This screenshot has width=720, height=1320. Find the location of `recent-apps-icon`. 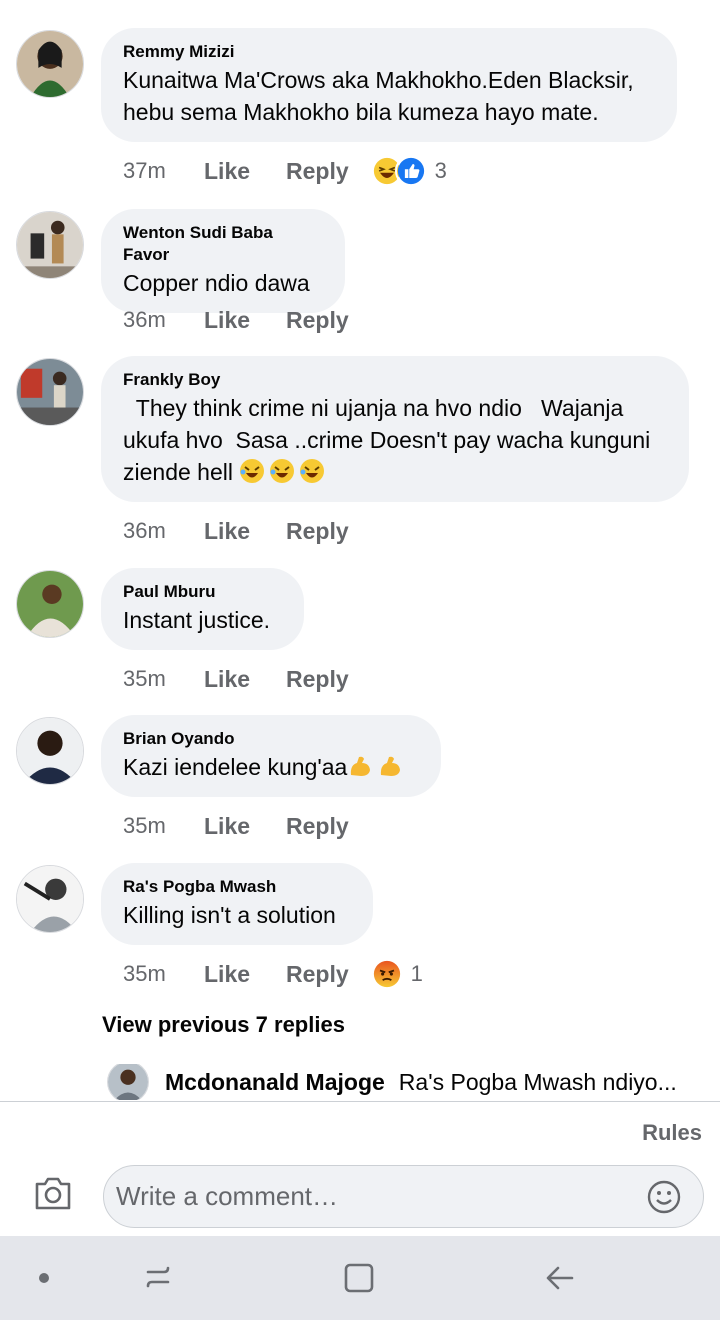

recent-apps-icon is located at coordinates (158, 1278).